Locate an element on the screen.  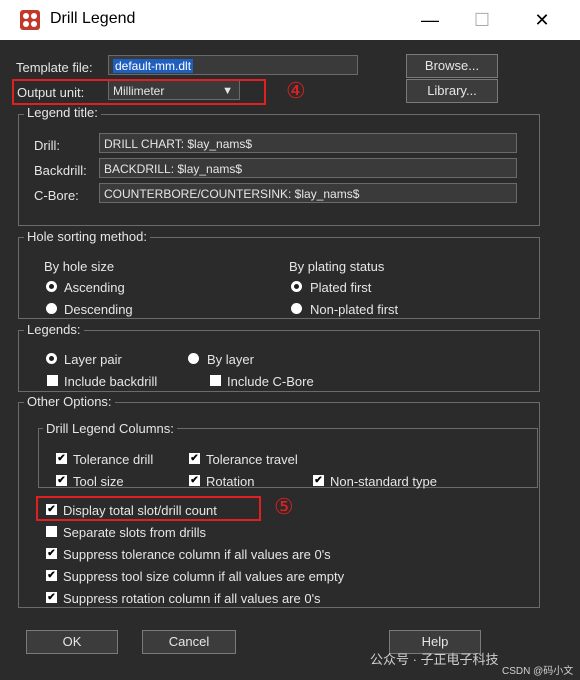
include-backdrill-label: Include backdrill is located at coordinates (111, 381).